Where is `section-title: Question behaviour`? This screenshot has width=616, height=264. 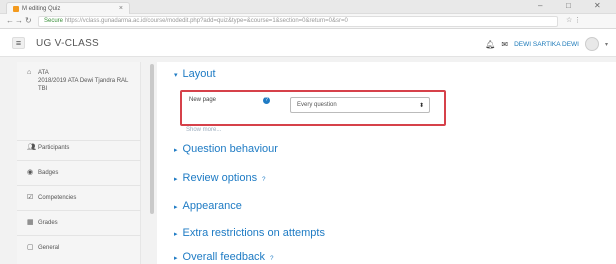
section-title: Question behaviour is located at coordinates (230, 149).